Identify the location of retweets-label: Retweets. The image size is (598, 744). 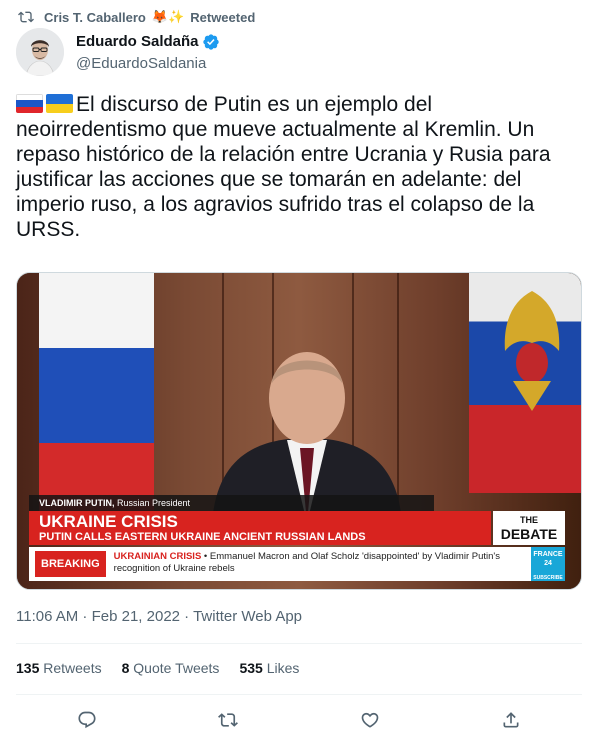
(72, 668).